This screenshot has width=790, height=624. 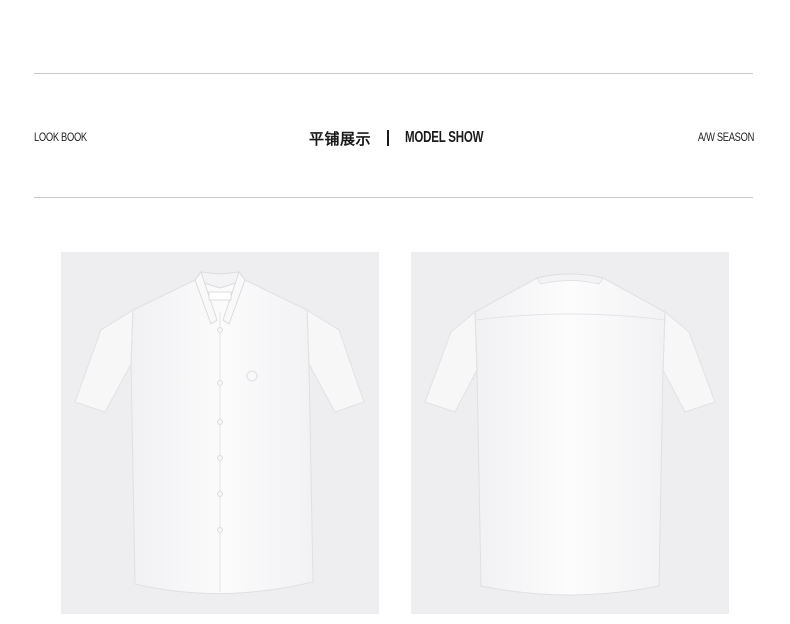 I want to click on section-title: 平铺展示 MODEL SHOW, so click(x=411, y=138).